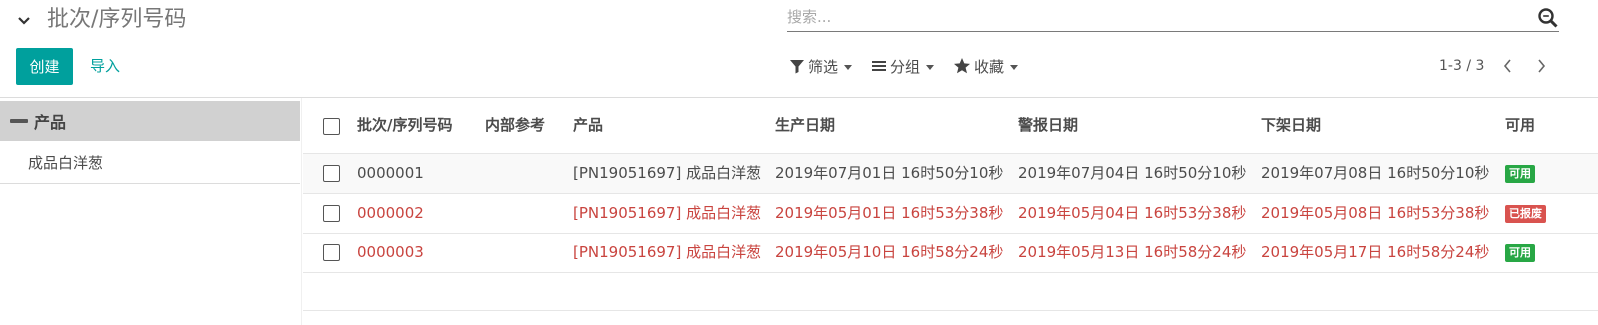 This screenshot has height=325, width=1598. What do you see at coordinates (588, 125) in the screenshot?
I see `column-header-product: 产品` at bounding box center [588, 125].